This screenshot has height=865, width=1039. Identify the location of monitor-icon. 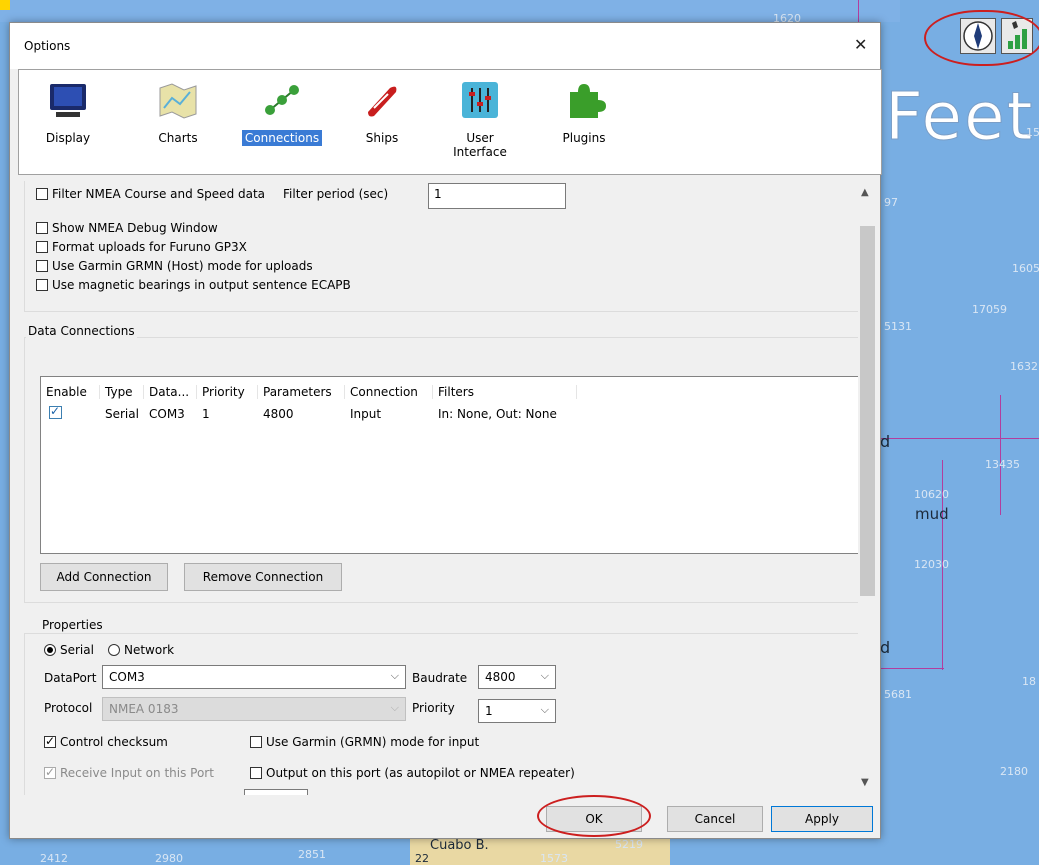
(68, 100).